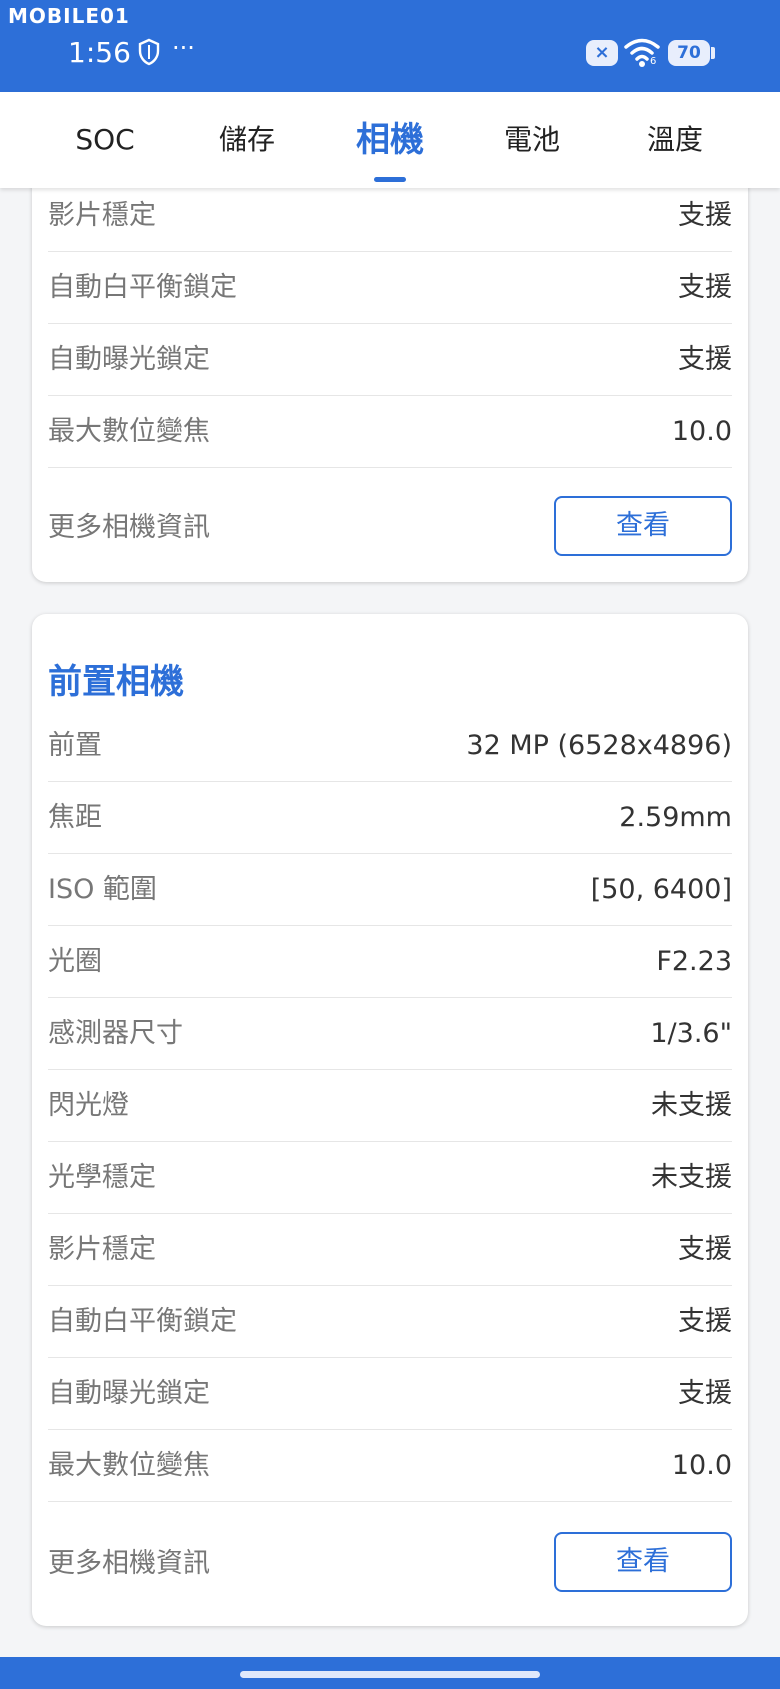  I want to click on watermark-logo: MOBILE01, so click(69, 16).